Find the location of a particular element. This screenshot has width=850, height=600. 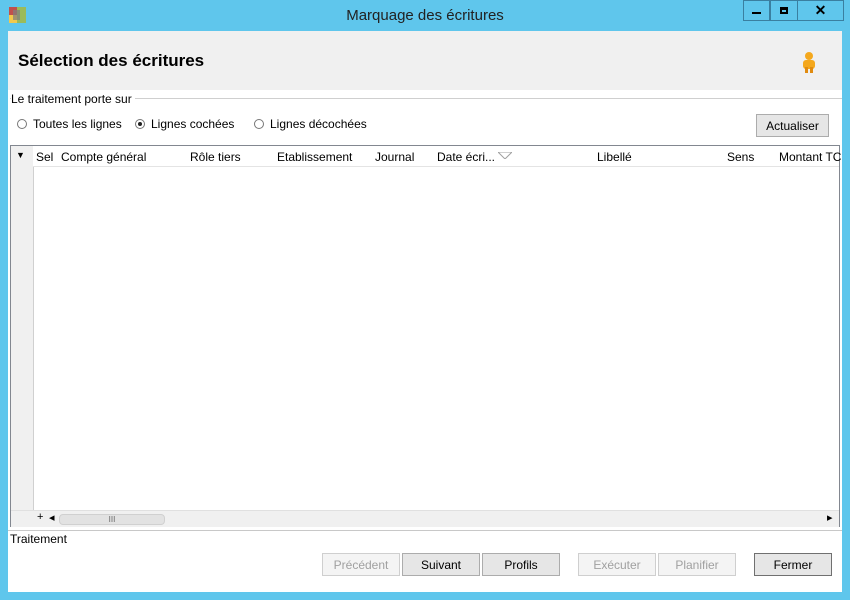

radio-checked-lines-label: Lignes cochées is located at coordinates (193, 124).